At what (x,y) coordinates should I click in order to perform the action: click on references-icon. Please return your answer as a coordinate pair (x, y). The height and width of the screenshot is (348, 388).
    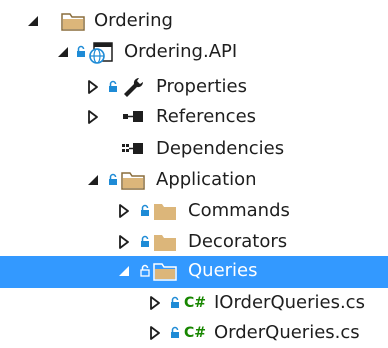
    Looking at the image, I should click on (133, 117).